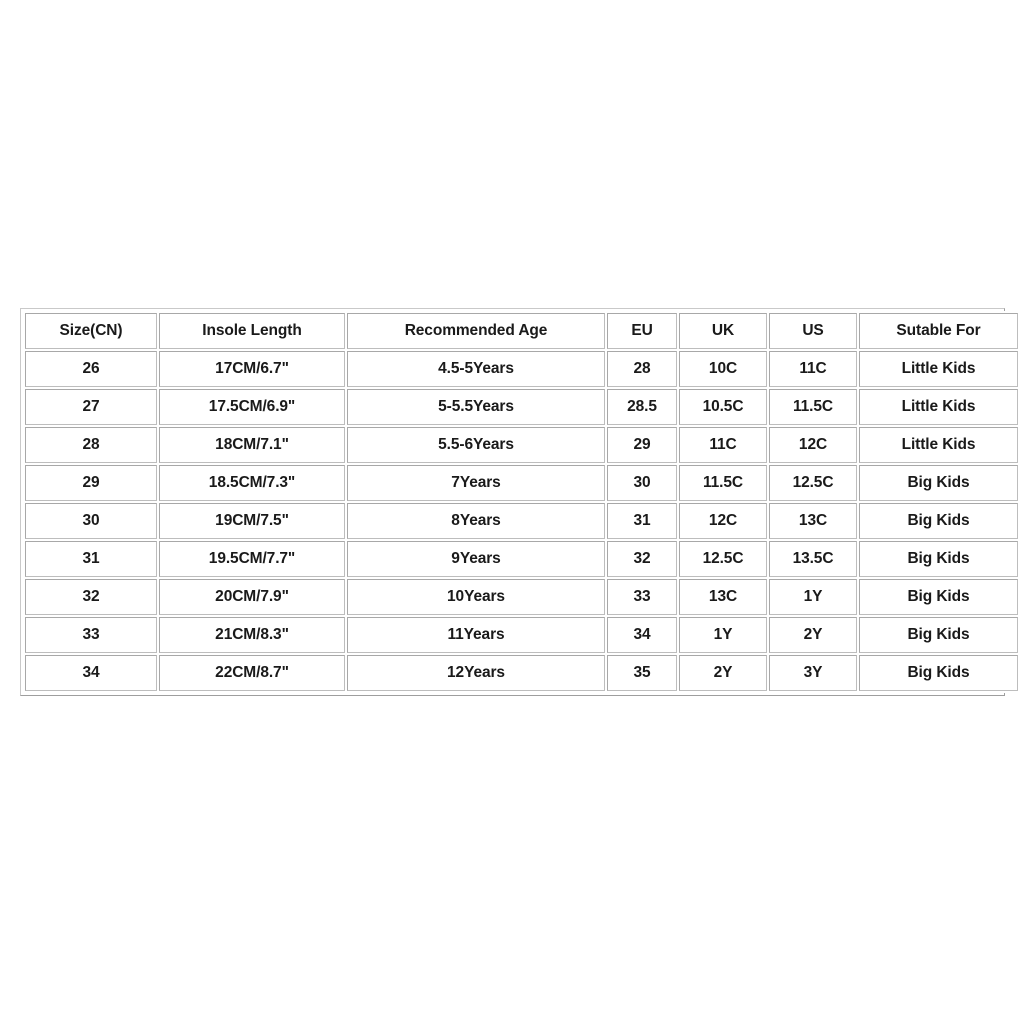 The width and height of the screenshot is (1024, 1024). What do you see at coordinates (813, 521) in the screenshot?
I see `cell-us: 13C` at bounding box center [813, 521].